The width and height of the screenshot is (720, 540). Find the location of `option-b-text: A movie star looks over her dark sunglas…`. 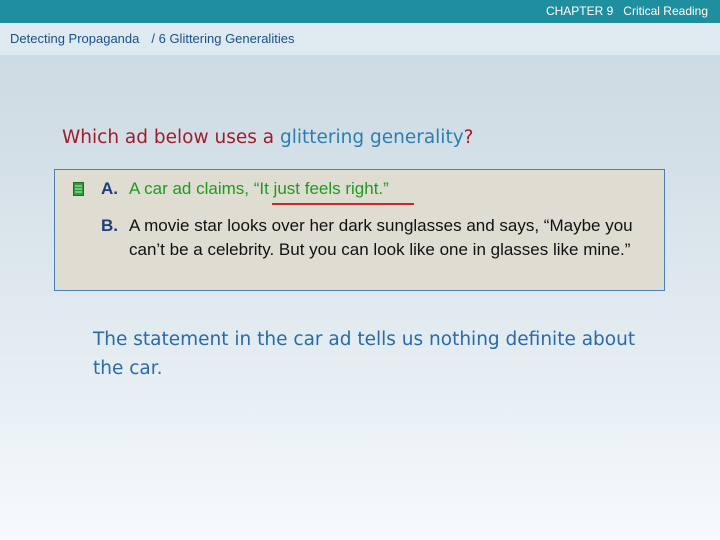

option-b-text: A movie star looks over her dark sunglas… is located at coordinates (389, 238).